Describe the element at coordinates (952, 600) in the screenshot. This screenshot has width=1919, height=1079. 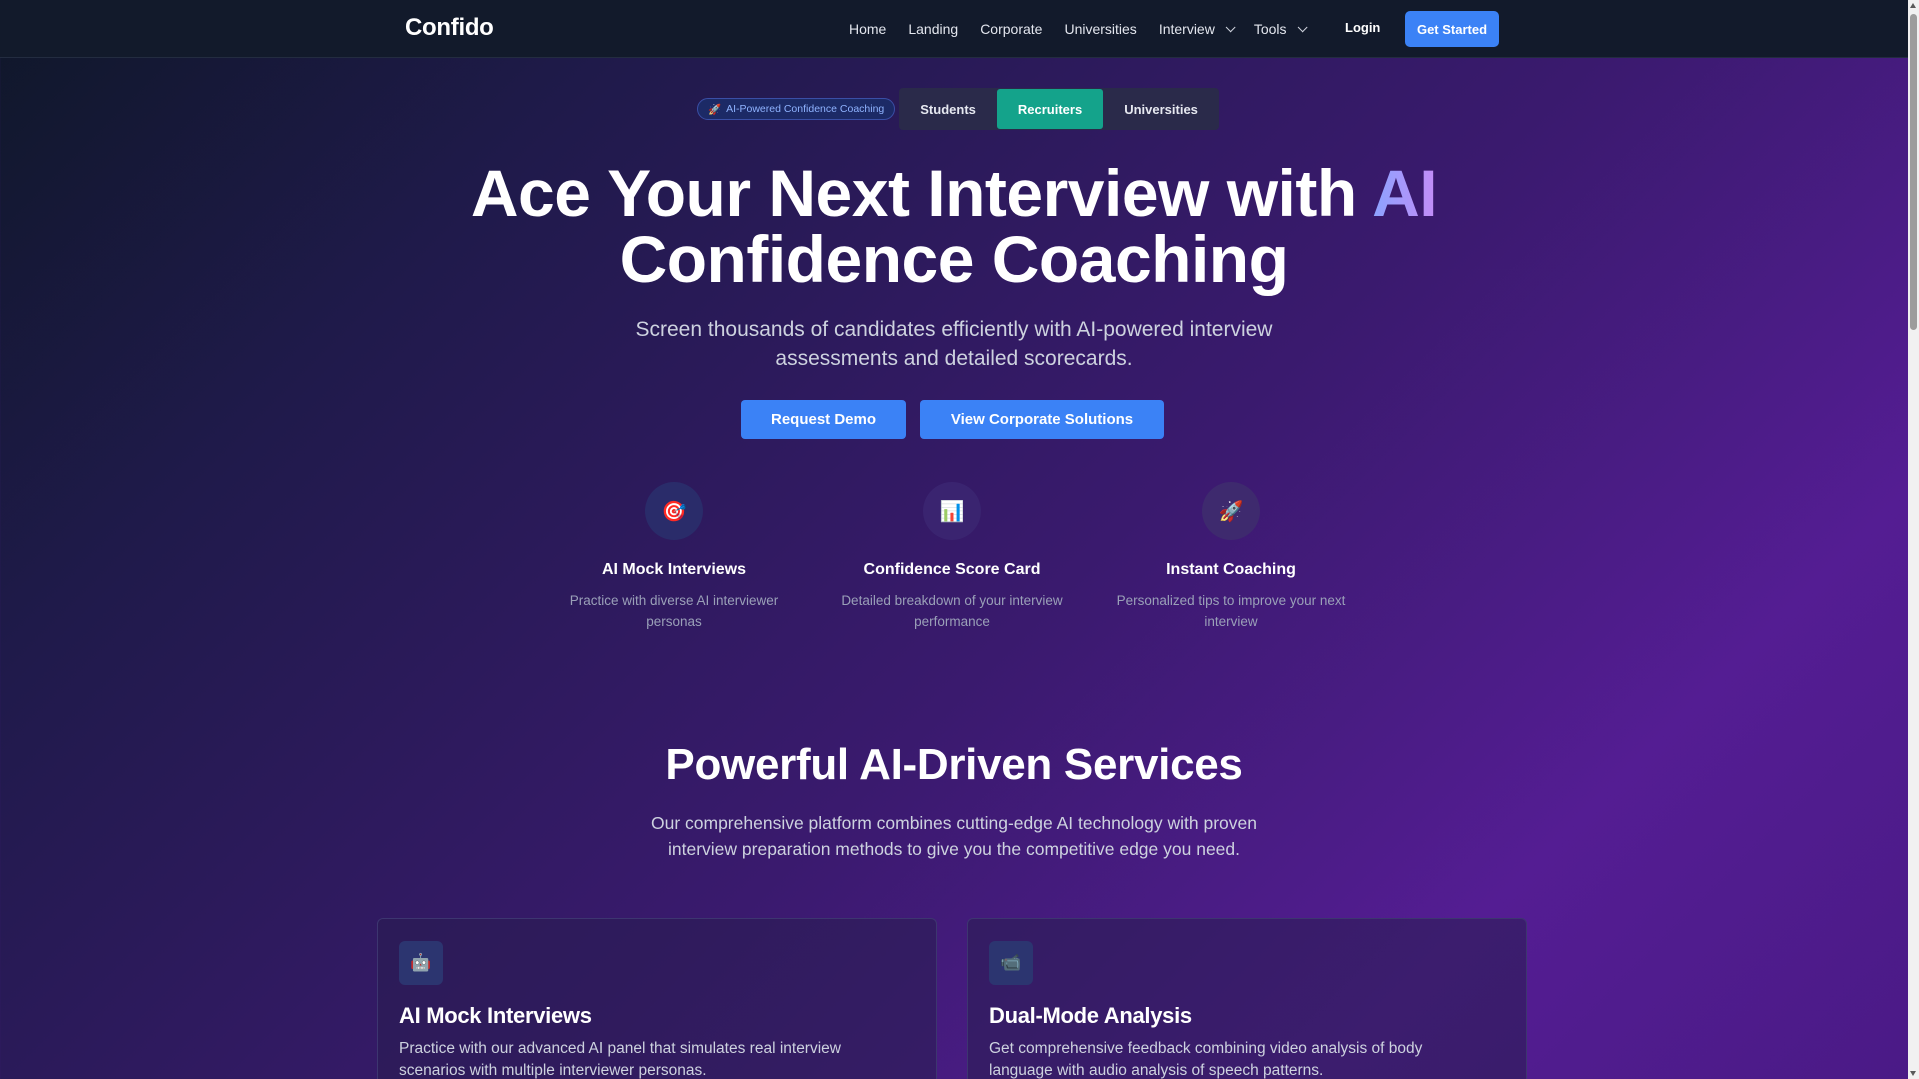
I see `feature-description-line1: Detailed breakdown of your interview` at that location.